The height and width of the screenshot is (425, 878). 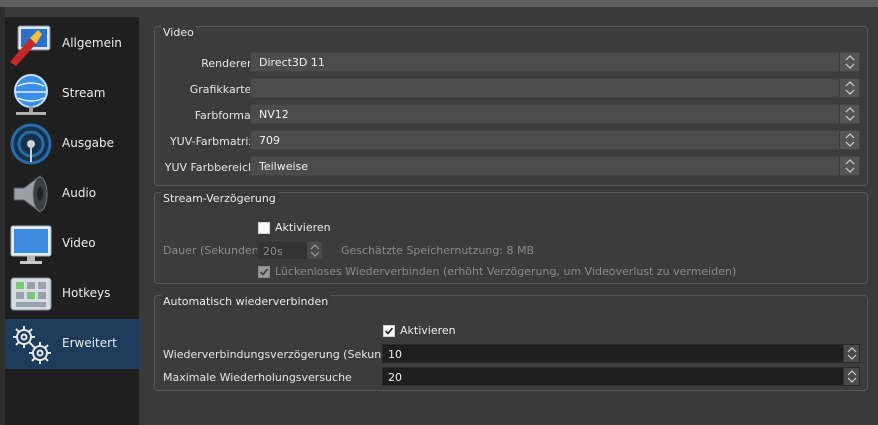 What do you see at coordinates (269, 140) in the screenshot?
I see `matrix-value: 709` at bounding box center [269, 140].